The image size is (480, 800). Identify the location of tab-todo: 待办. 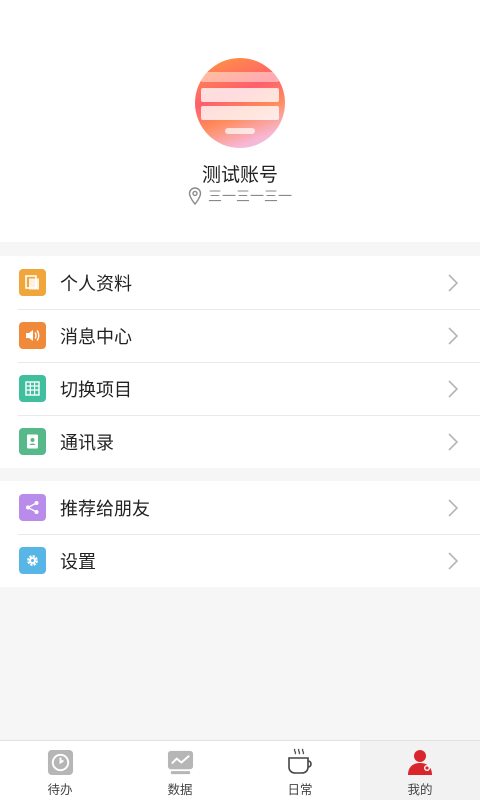
(60, 770).